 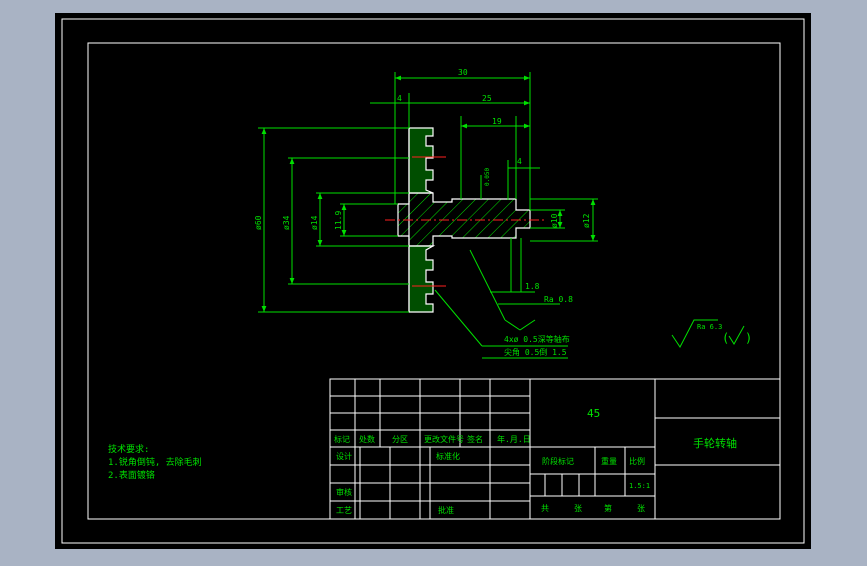 What do you see at coordinates (535, 352) in the screenshot?
I see `annotation-chamfer: 尖角 0.5倒 1.5` at bounding box center [535, 352].